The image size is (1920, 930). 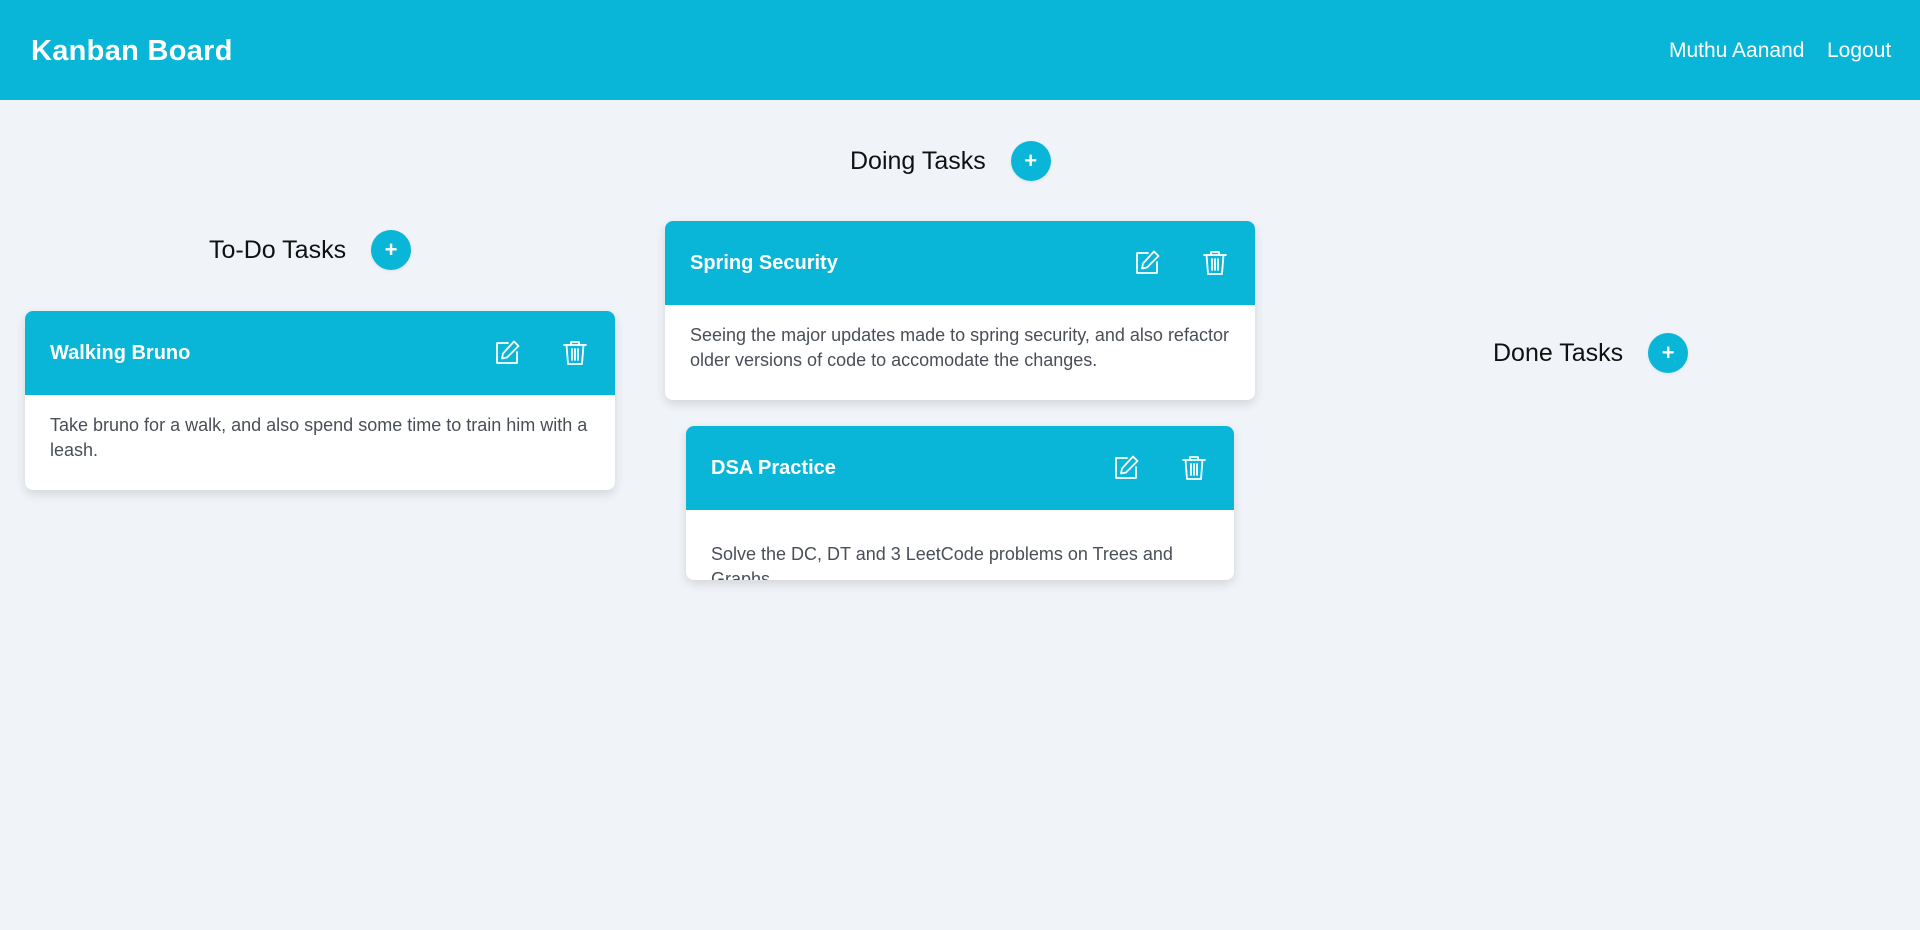 I want to click on navbar: Kanban Board Muthu Aanand Logout, so click(x=960, y=50).